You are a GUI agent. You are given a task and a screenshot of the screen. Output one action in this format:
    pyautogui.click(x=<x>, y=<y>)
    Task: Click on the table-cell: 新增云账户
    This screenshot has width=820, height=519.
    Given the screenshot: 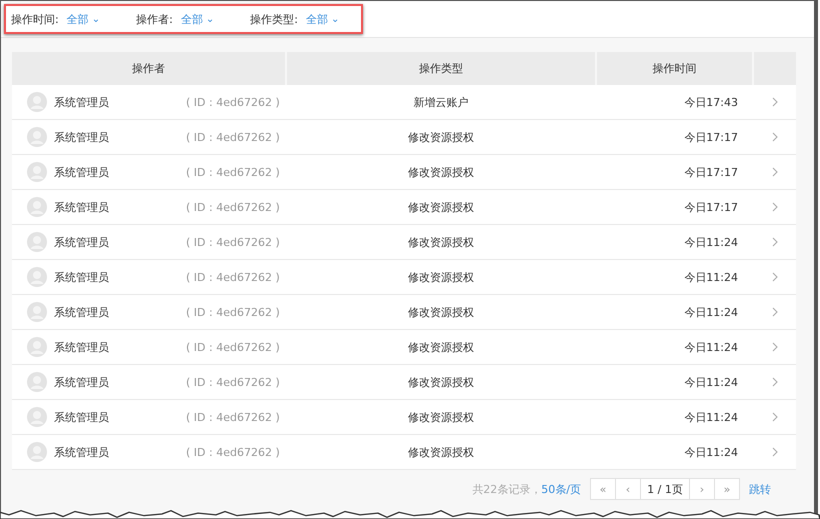 What is the action you would take?
    pyautogui.click(x=441, y=102)
    